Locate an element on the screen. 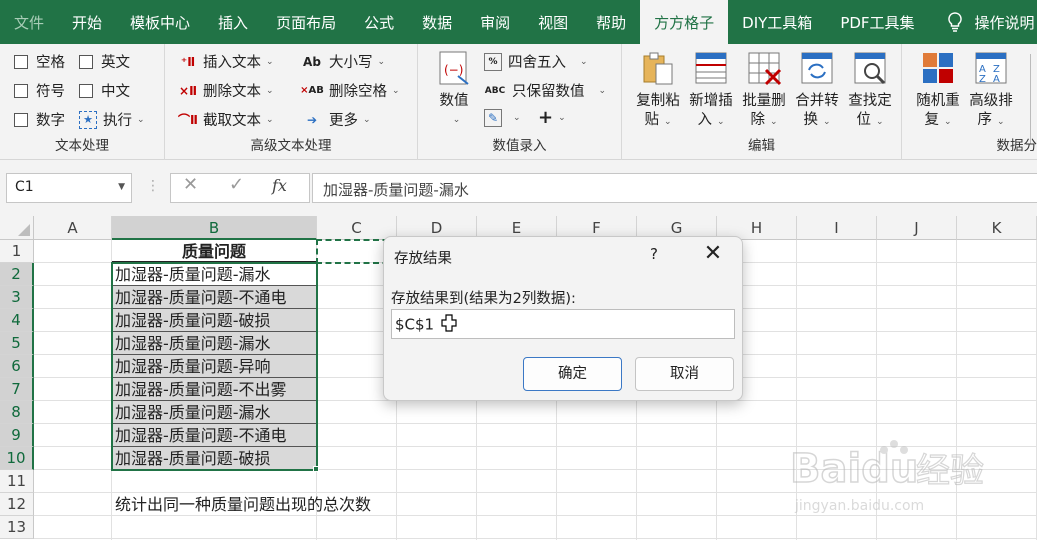 The image size is (1037, 540). cell-b10: 加湿器-质量问题-破损 is located at coordinates (214, 458).